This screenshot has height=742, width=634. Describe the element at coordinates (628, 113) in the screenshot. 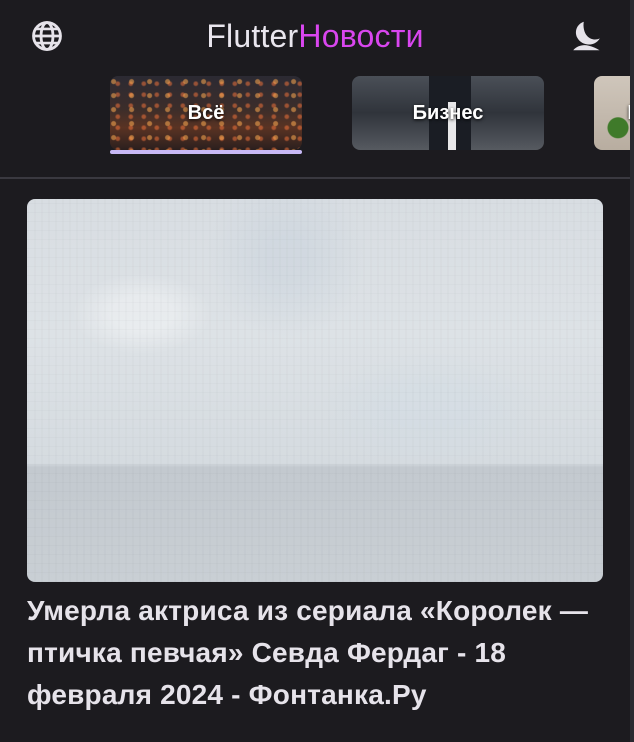

I see `category-label: Р` at that location.